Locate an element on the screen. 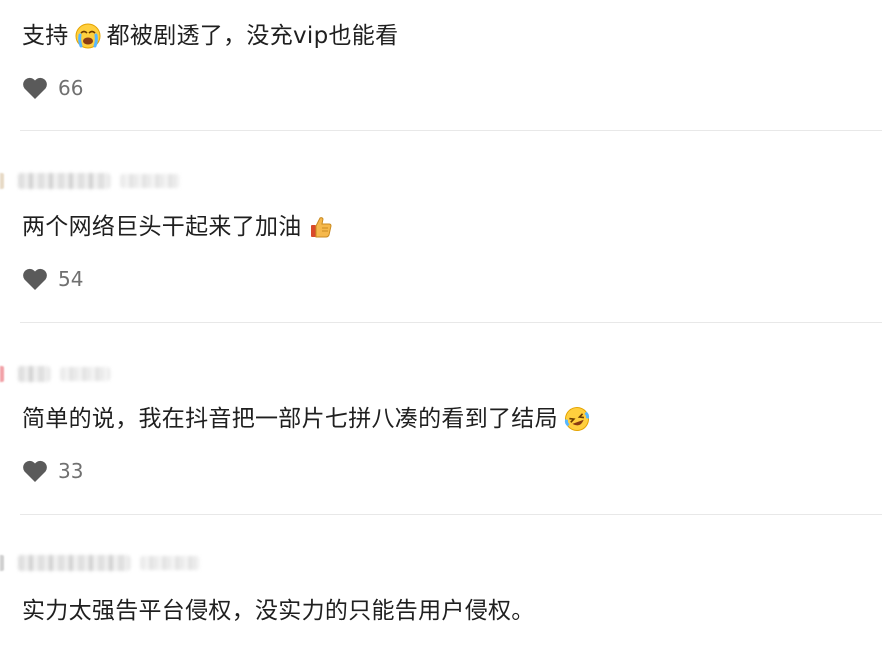 The image size is (882, 645). comment-text: 两个网络巨头干起来了加油 is located at coordinates (181, 227).